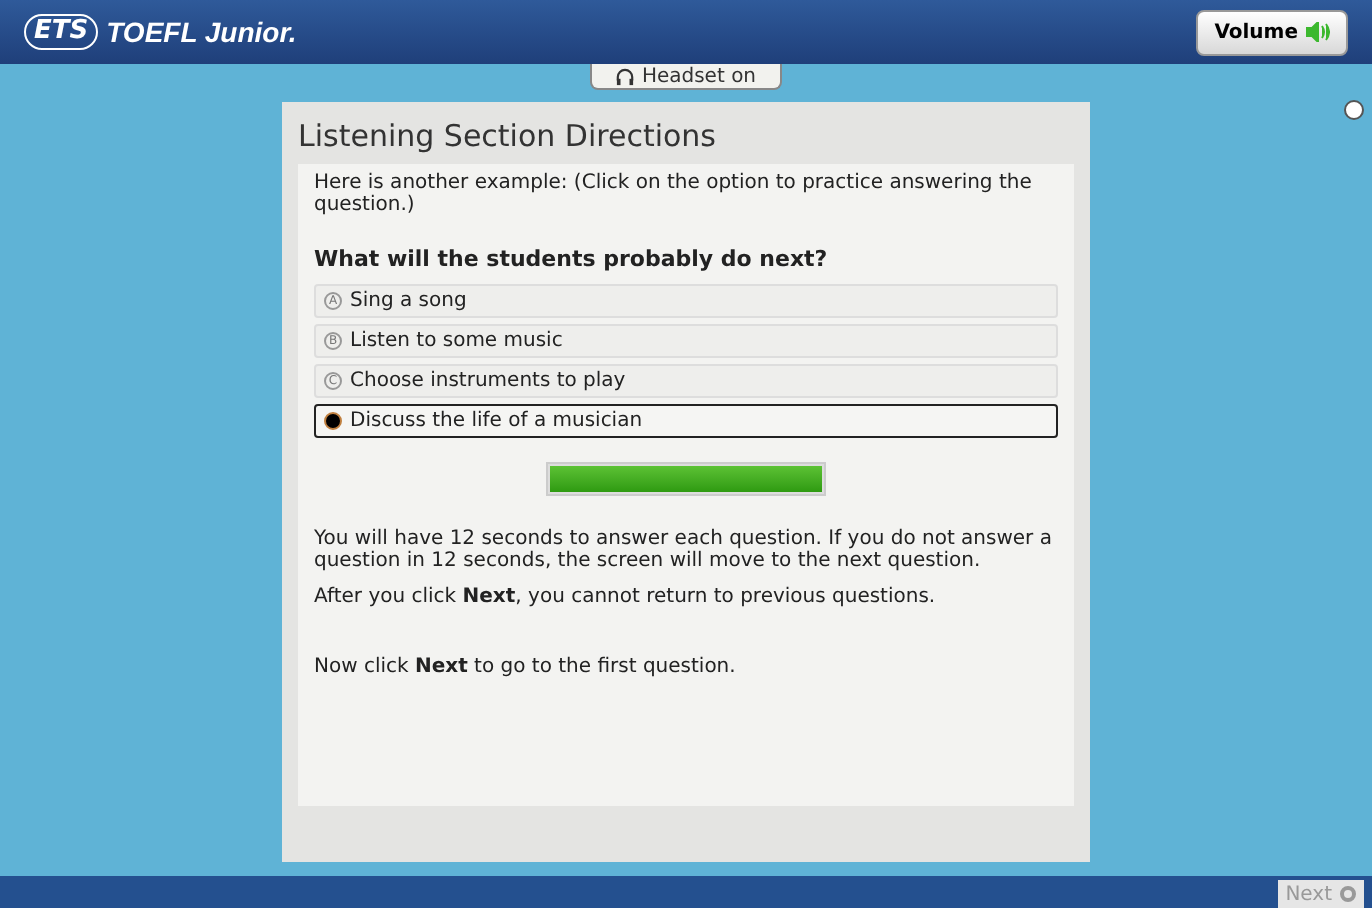  What do you see at coordinates (526, 668) in the screenshot?
I see `instruction-text: Now click Next to go to the first question.` at bounding box center [526, 668].